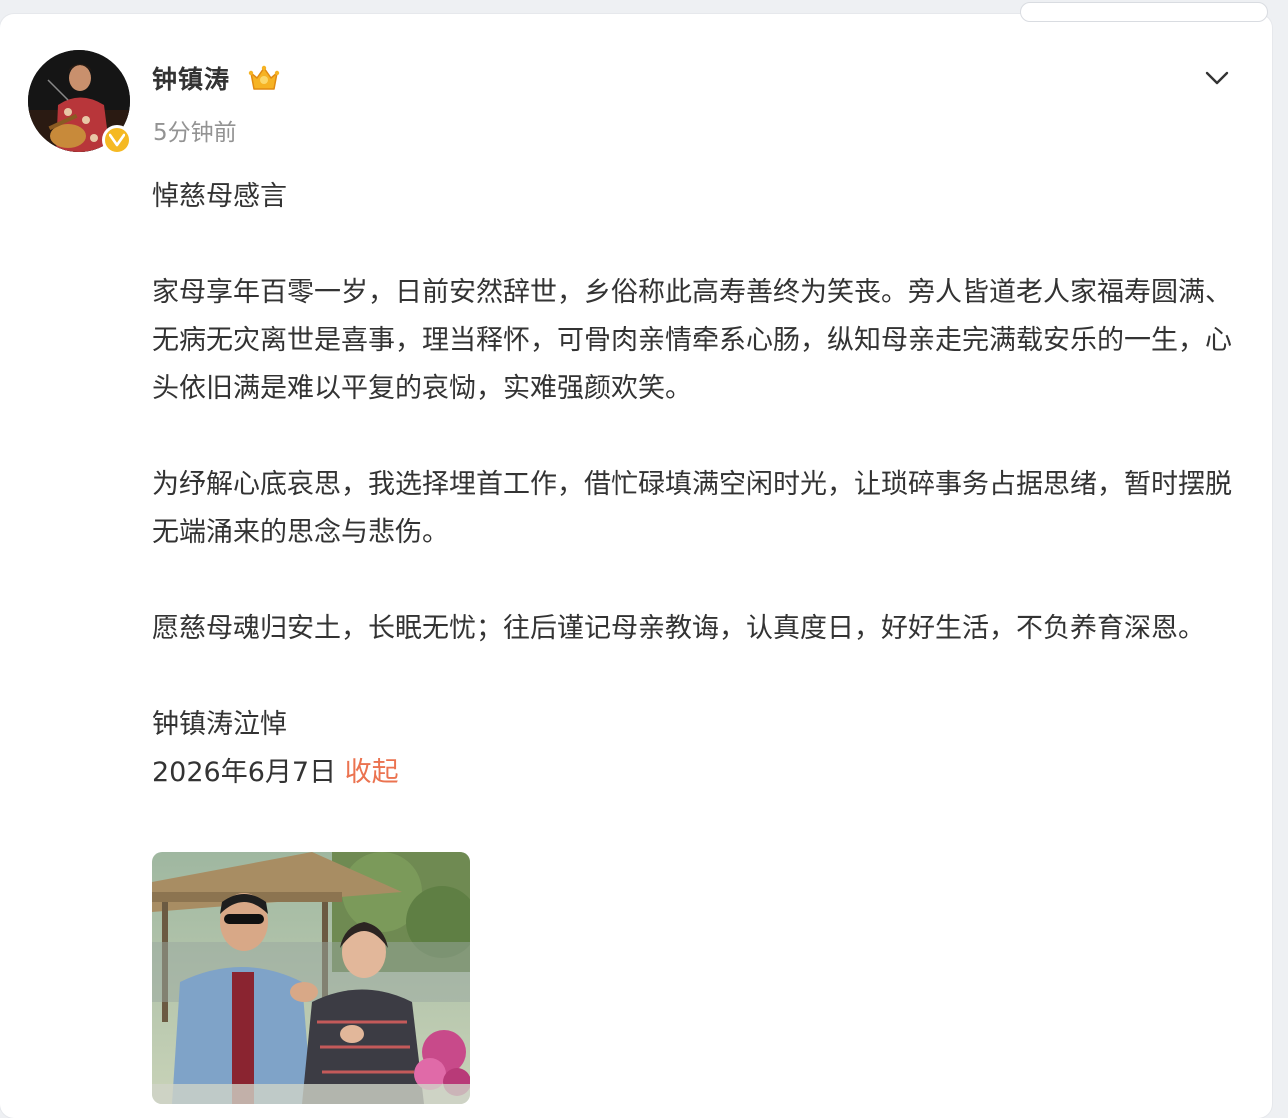  What do you see at coordinates (697, 773) in the screenshot?
I see `post-date-line: 2026年6月7日 收起` at bounding box center [697, 773].